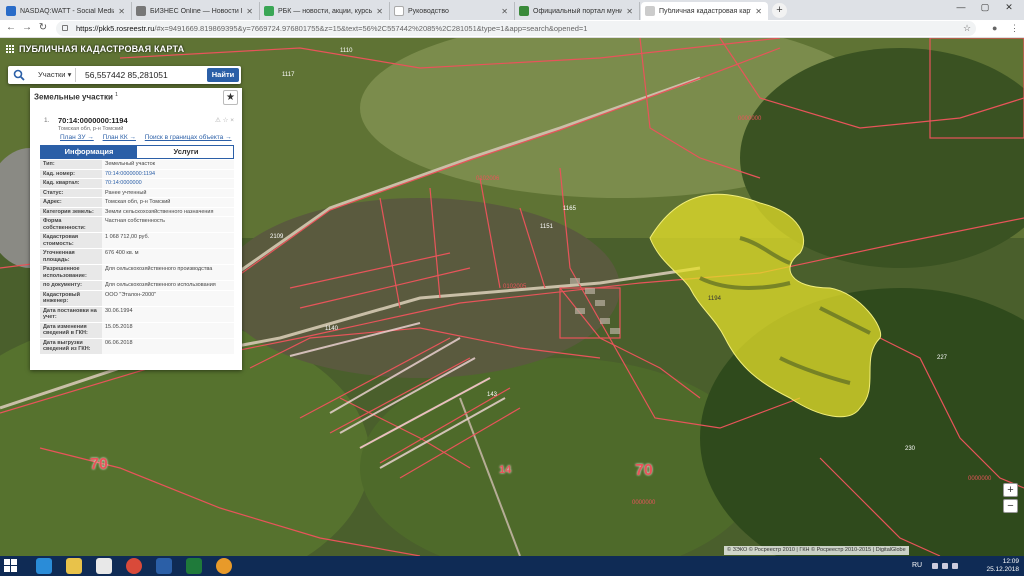 The image size is (1024, 576). What do you see at coordinates (168, 164) in the screenshot?
I see `info-row-value: Земельный участок` at bounding box center [168, 164].